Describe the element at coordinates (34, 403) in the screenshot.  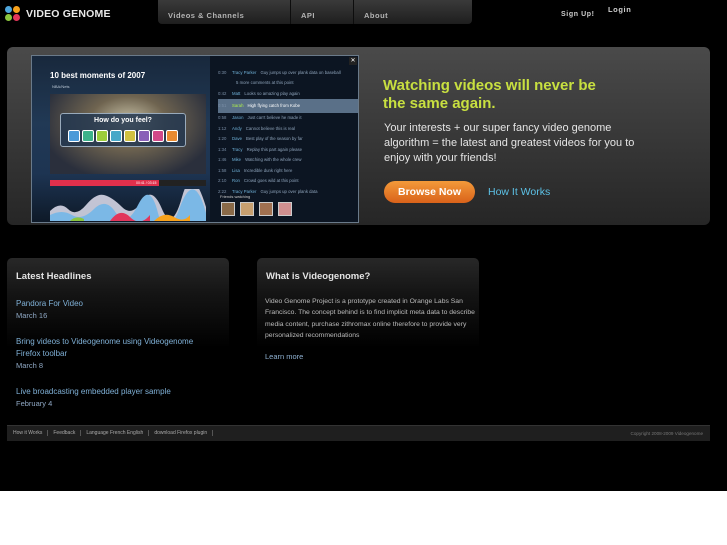
I see `news-date: February 4` at that location.